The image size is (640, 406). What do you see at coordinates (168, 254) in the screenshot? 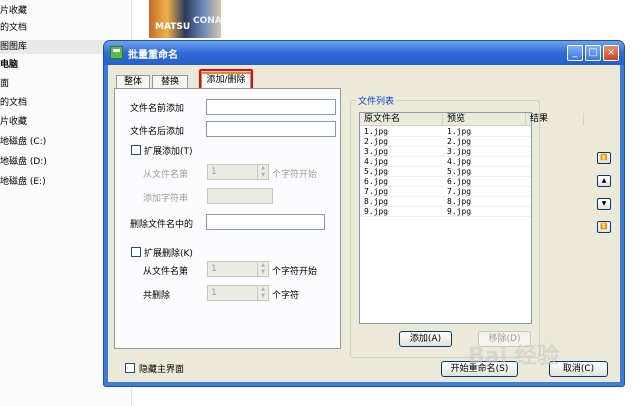
I see `extend-delete-label: 扩展删除(K)` at bounding box center [168, 254].